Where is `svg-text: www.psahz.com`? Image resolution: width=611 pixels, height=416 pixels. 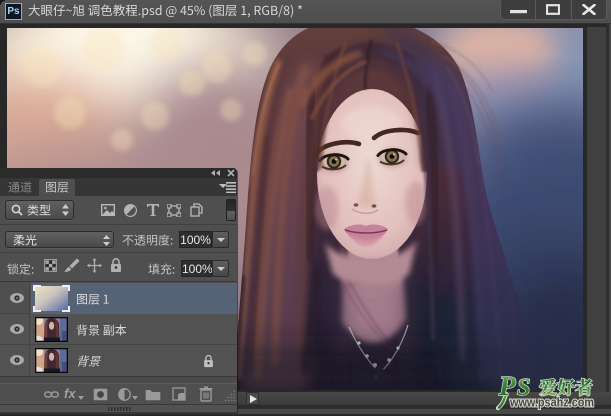
svg-text: www.psahz.com is located at coordinates (551, 403).